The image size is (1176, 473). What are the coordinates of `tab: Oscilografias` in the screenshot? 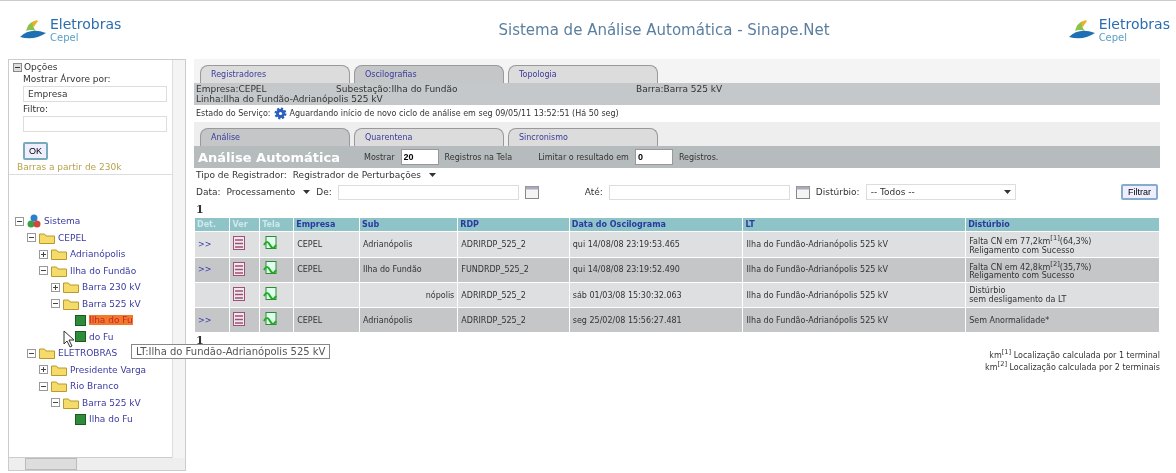 It's located at (429, 74).